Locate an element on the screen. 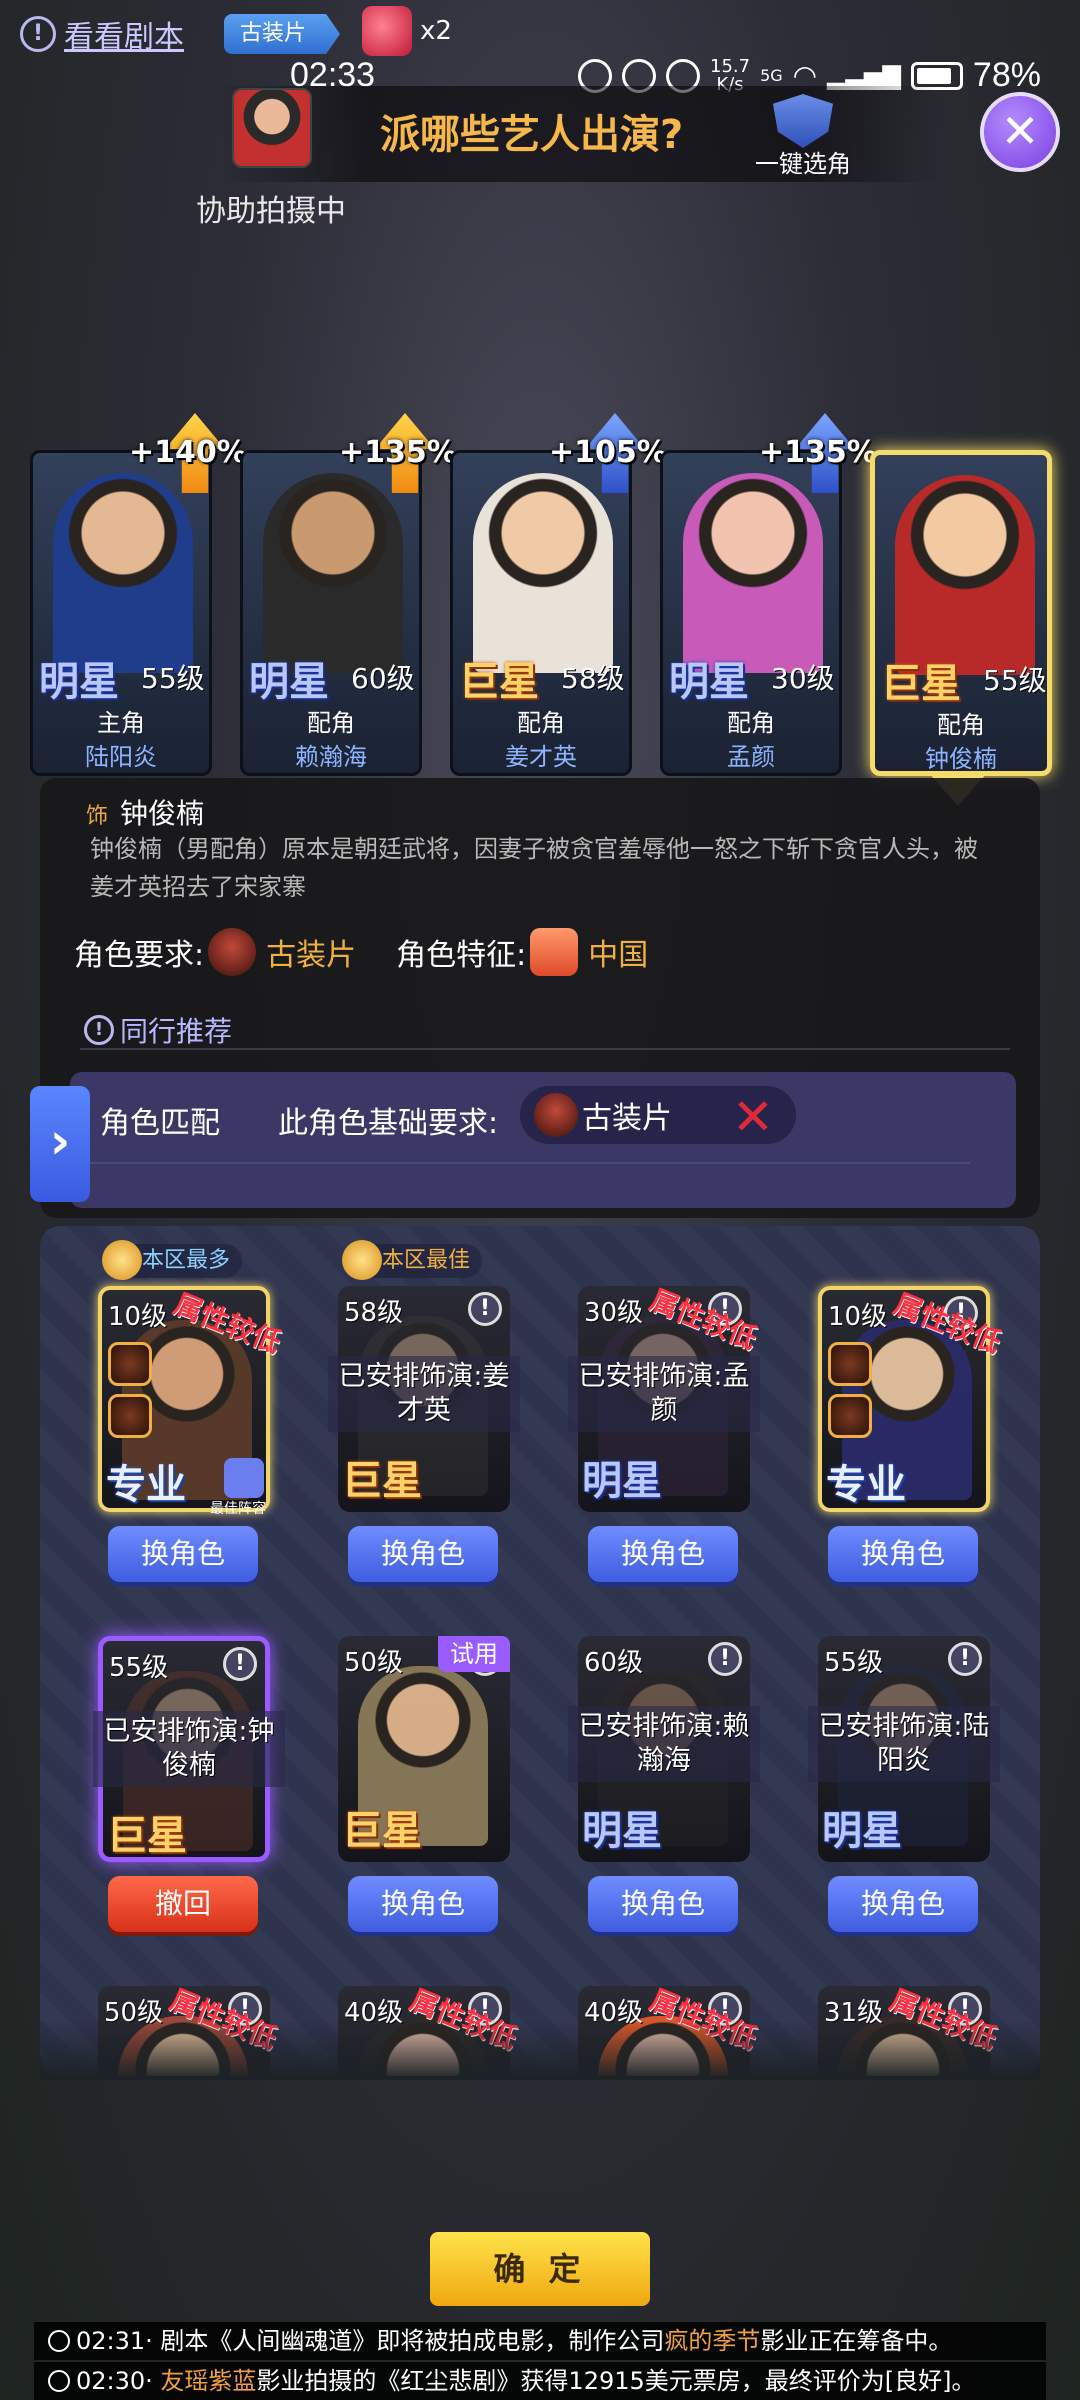 Image resolution: width=1080 pixels, height=2400 pixels. cast-card: +135% 明星 60级 配角 赖瀚海 is located at coordinates (348, 594).